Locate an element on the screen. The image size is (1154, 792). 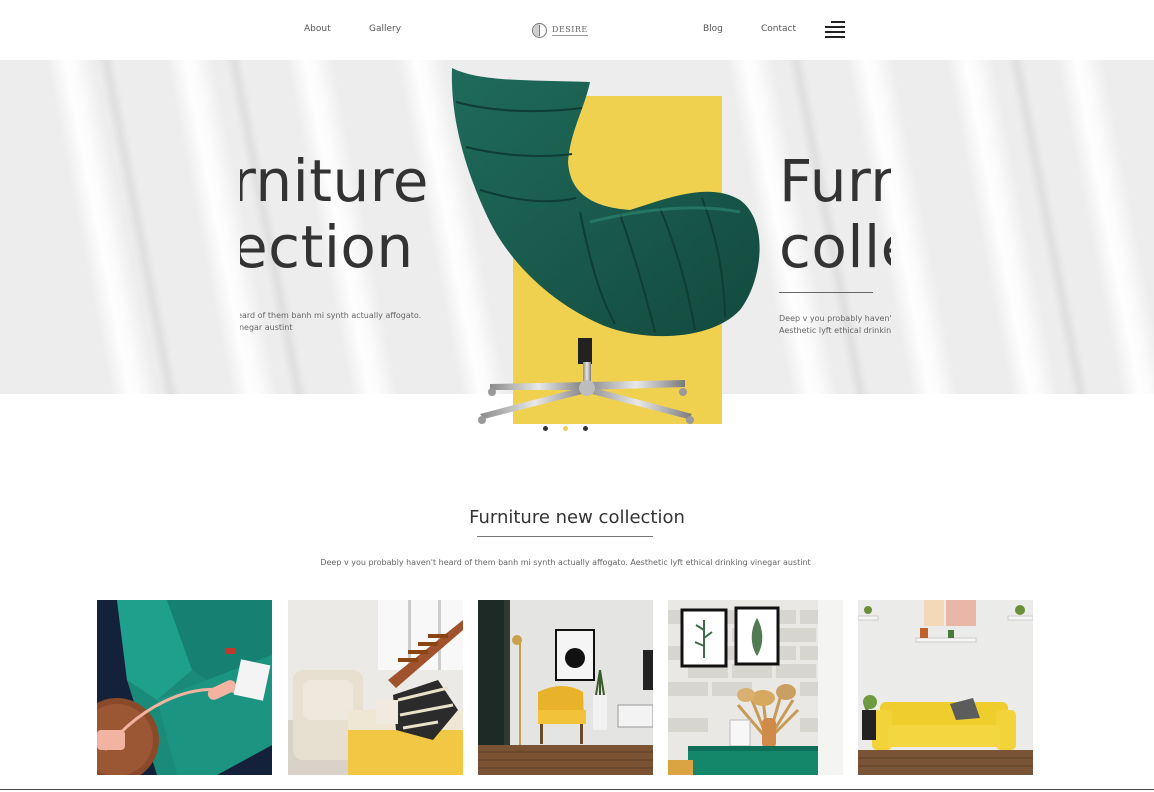
collection-tile-yellow-armchair is located at coordinates (565, 687).